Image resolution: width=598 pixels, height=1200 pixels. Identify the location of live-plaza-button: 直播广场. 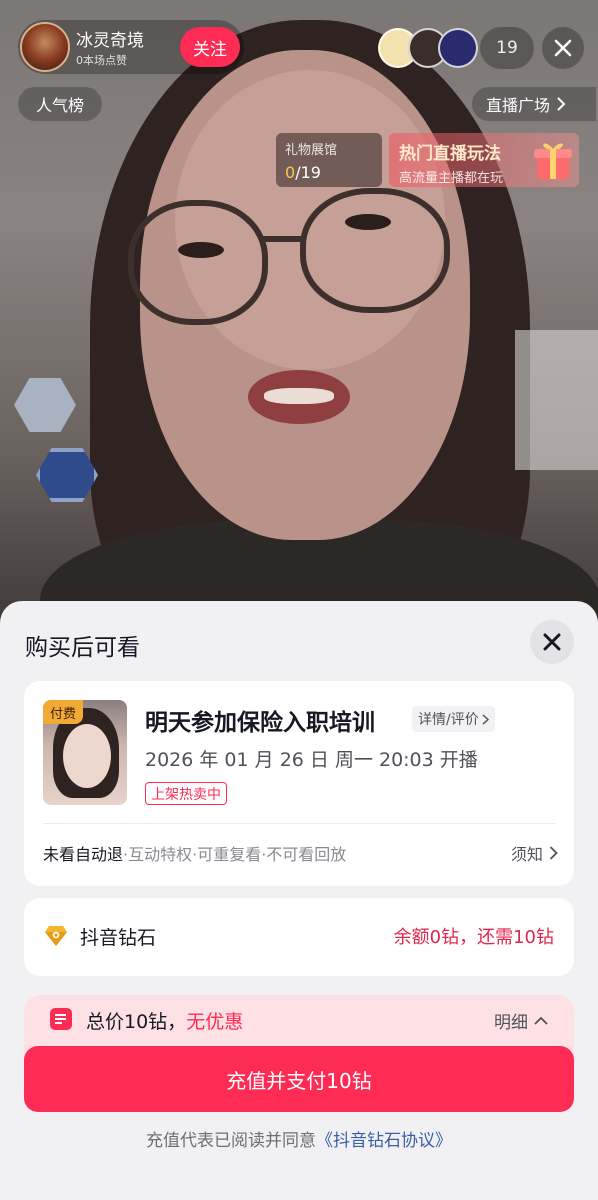
(534, 104).